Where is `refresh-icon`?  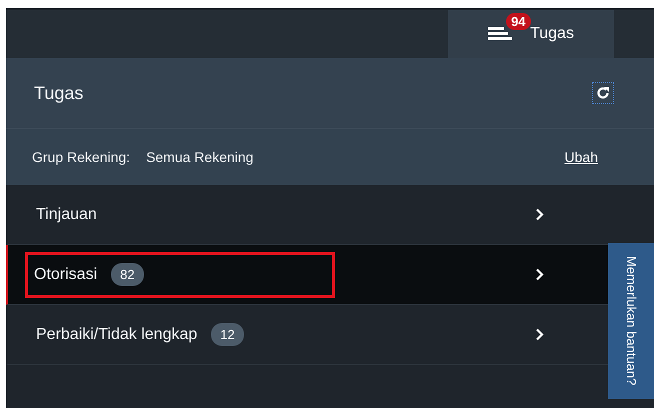
refresh-icon is located at coordinates (603, 93).